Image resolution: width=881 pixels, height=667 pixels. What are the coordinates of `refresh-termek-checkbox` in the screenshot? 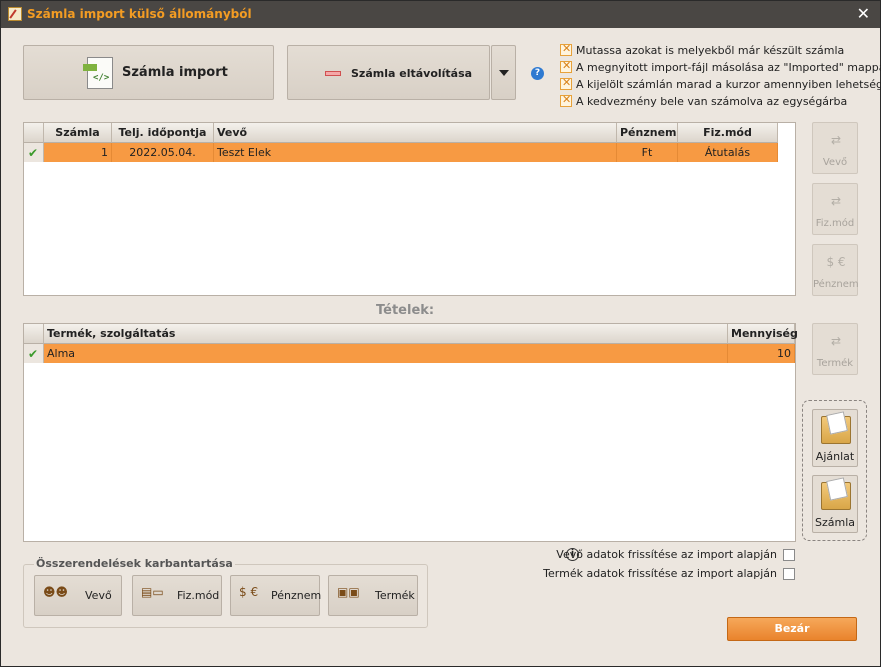 It's located at (789, 574).